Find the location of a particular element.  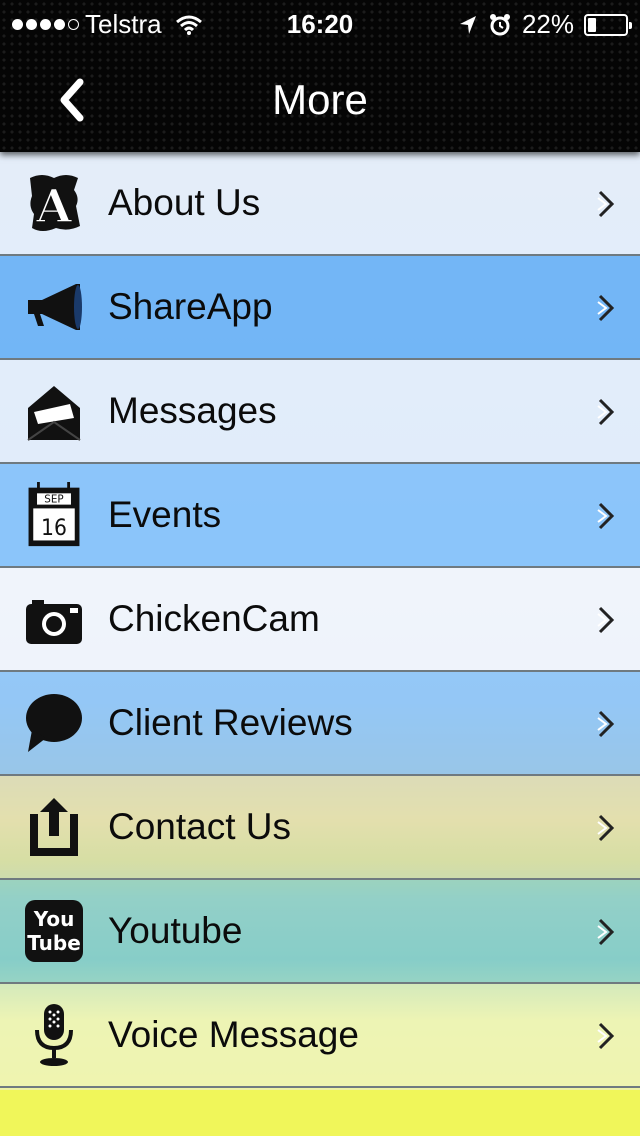

svg-text: A is located at coordinates (54, 206).